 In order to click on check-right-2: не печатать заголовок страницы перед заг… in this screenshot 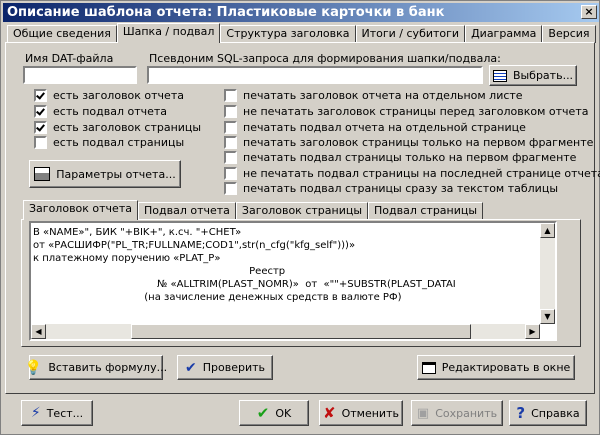, I will do `click(406, 111)`.